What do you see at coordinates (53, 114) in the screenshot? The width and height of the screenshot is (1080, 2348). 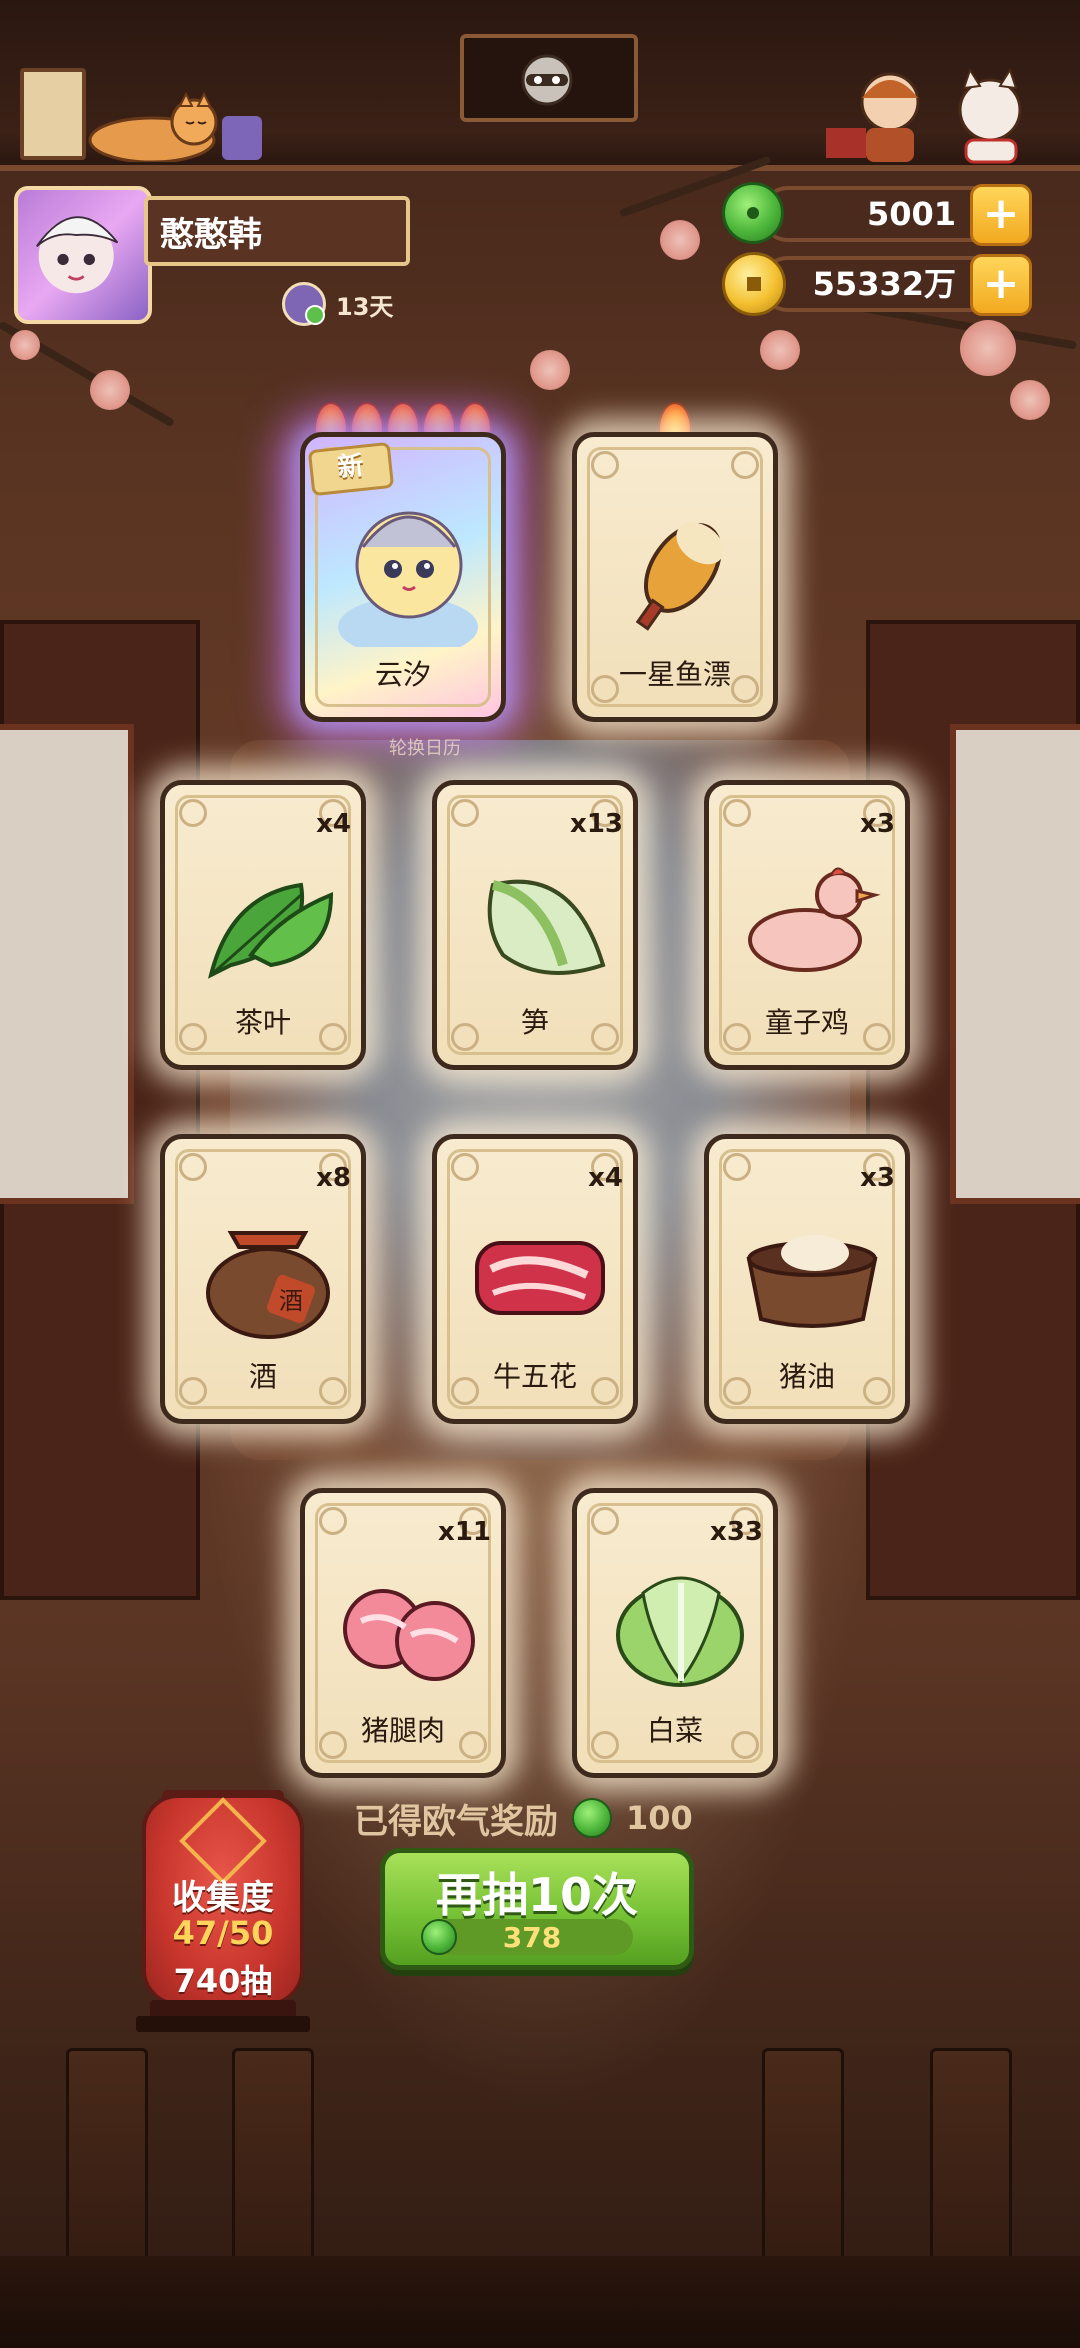 I see `hanging-scroll-icon` at bounding box center [53, 114].